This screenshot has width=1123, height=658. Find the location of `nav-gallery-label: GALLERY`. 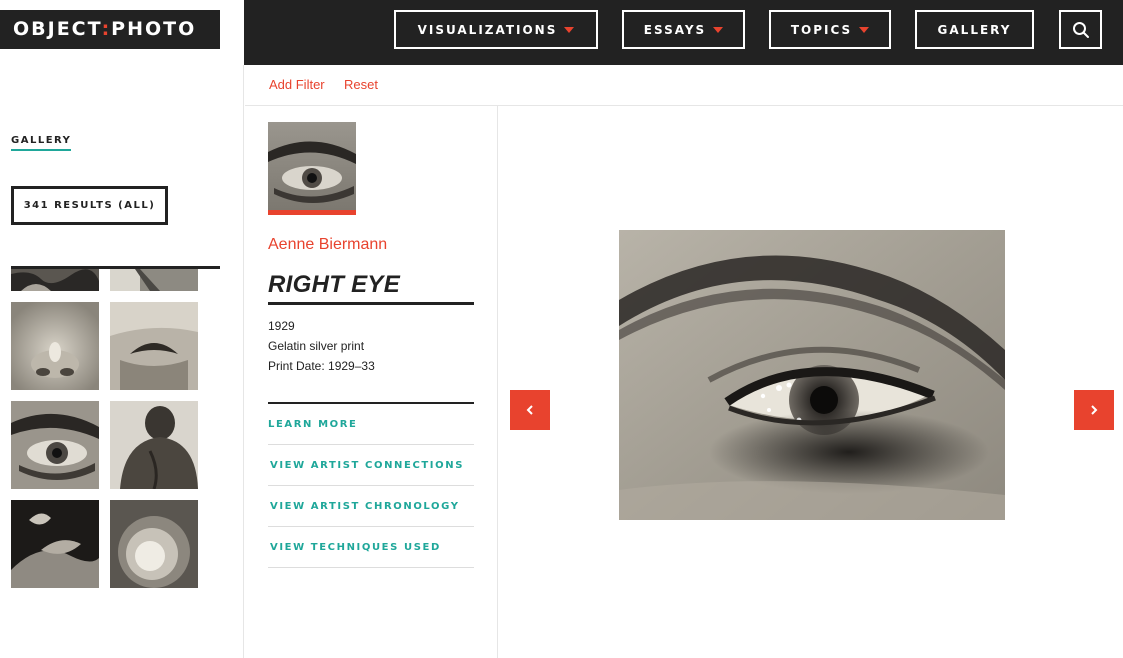

nav-gallery-label: GALLERY is located at coordinates (974, 29).